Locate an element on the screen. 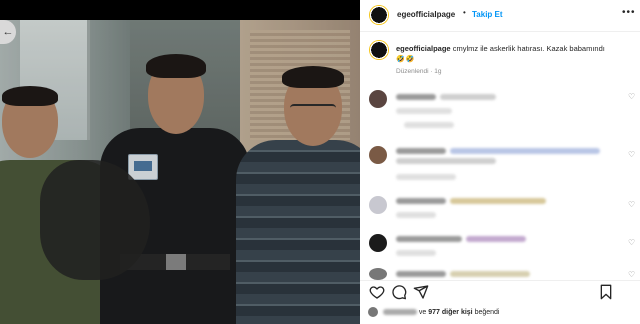 The height and width of the screenshot is (324, 640). post-header: egeofficialpage • Takip Et ••• is located at coordinates (500, 16).